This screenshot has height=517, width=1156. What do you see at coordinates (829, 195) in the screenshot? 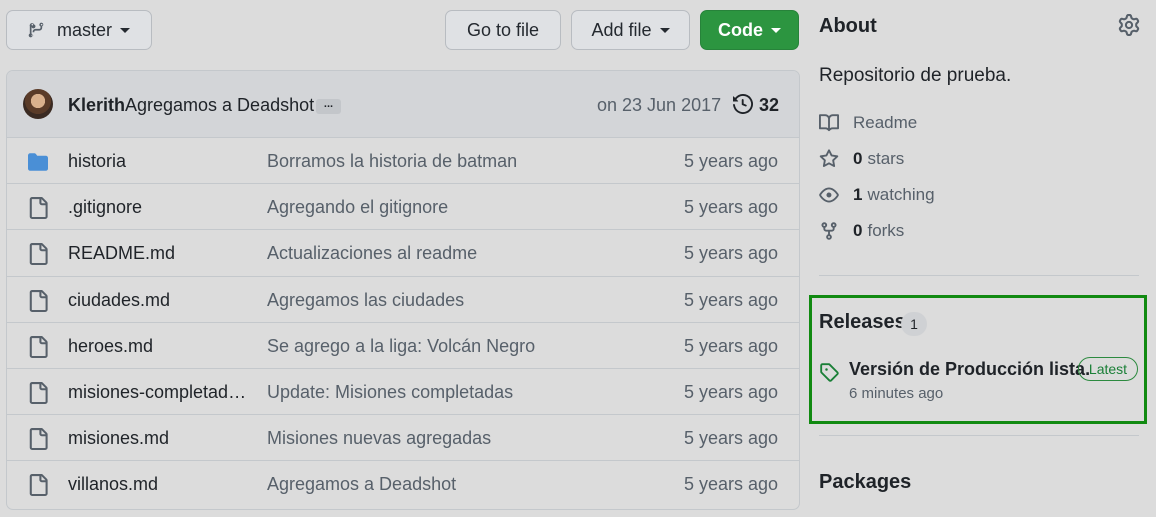
I see `eye-icon` at bounding box center [829, 195].